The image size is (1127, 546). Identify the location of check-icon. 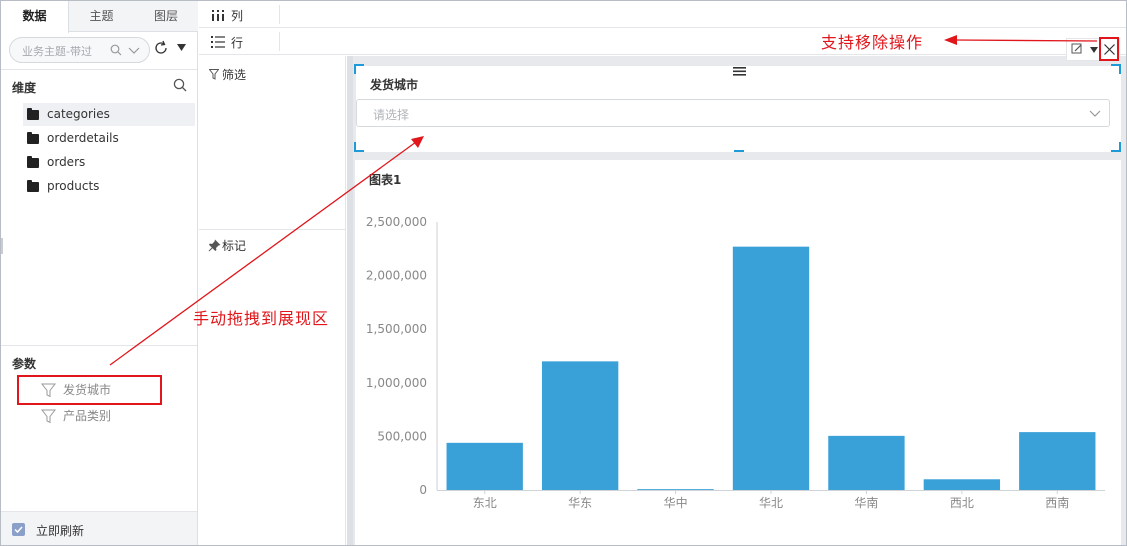
(18, 530).